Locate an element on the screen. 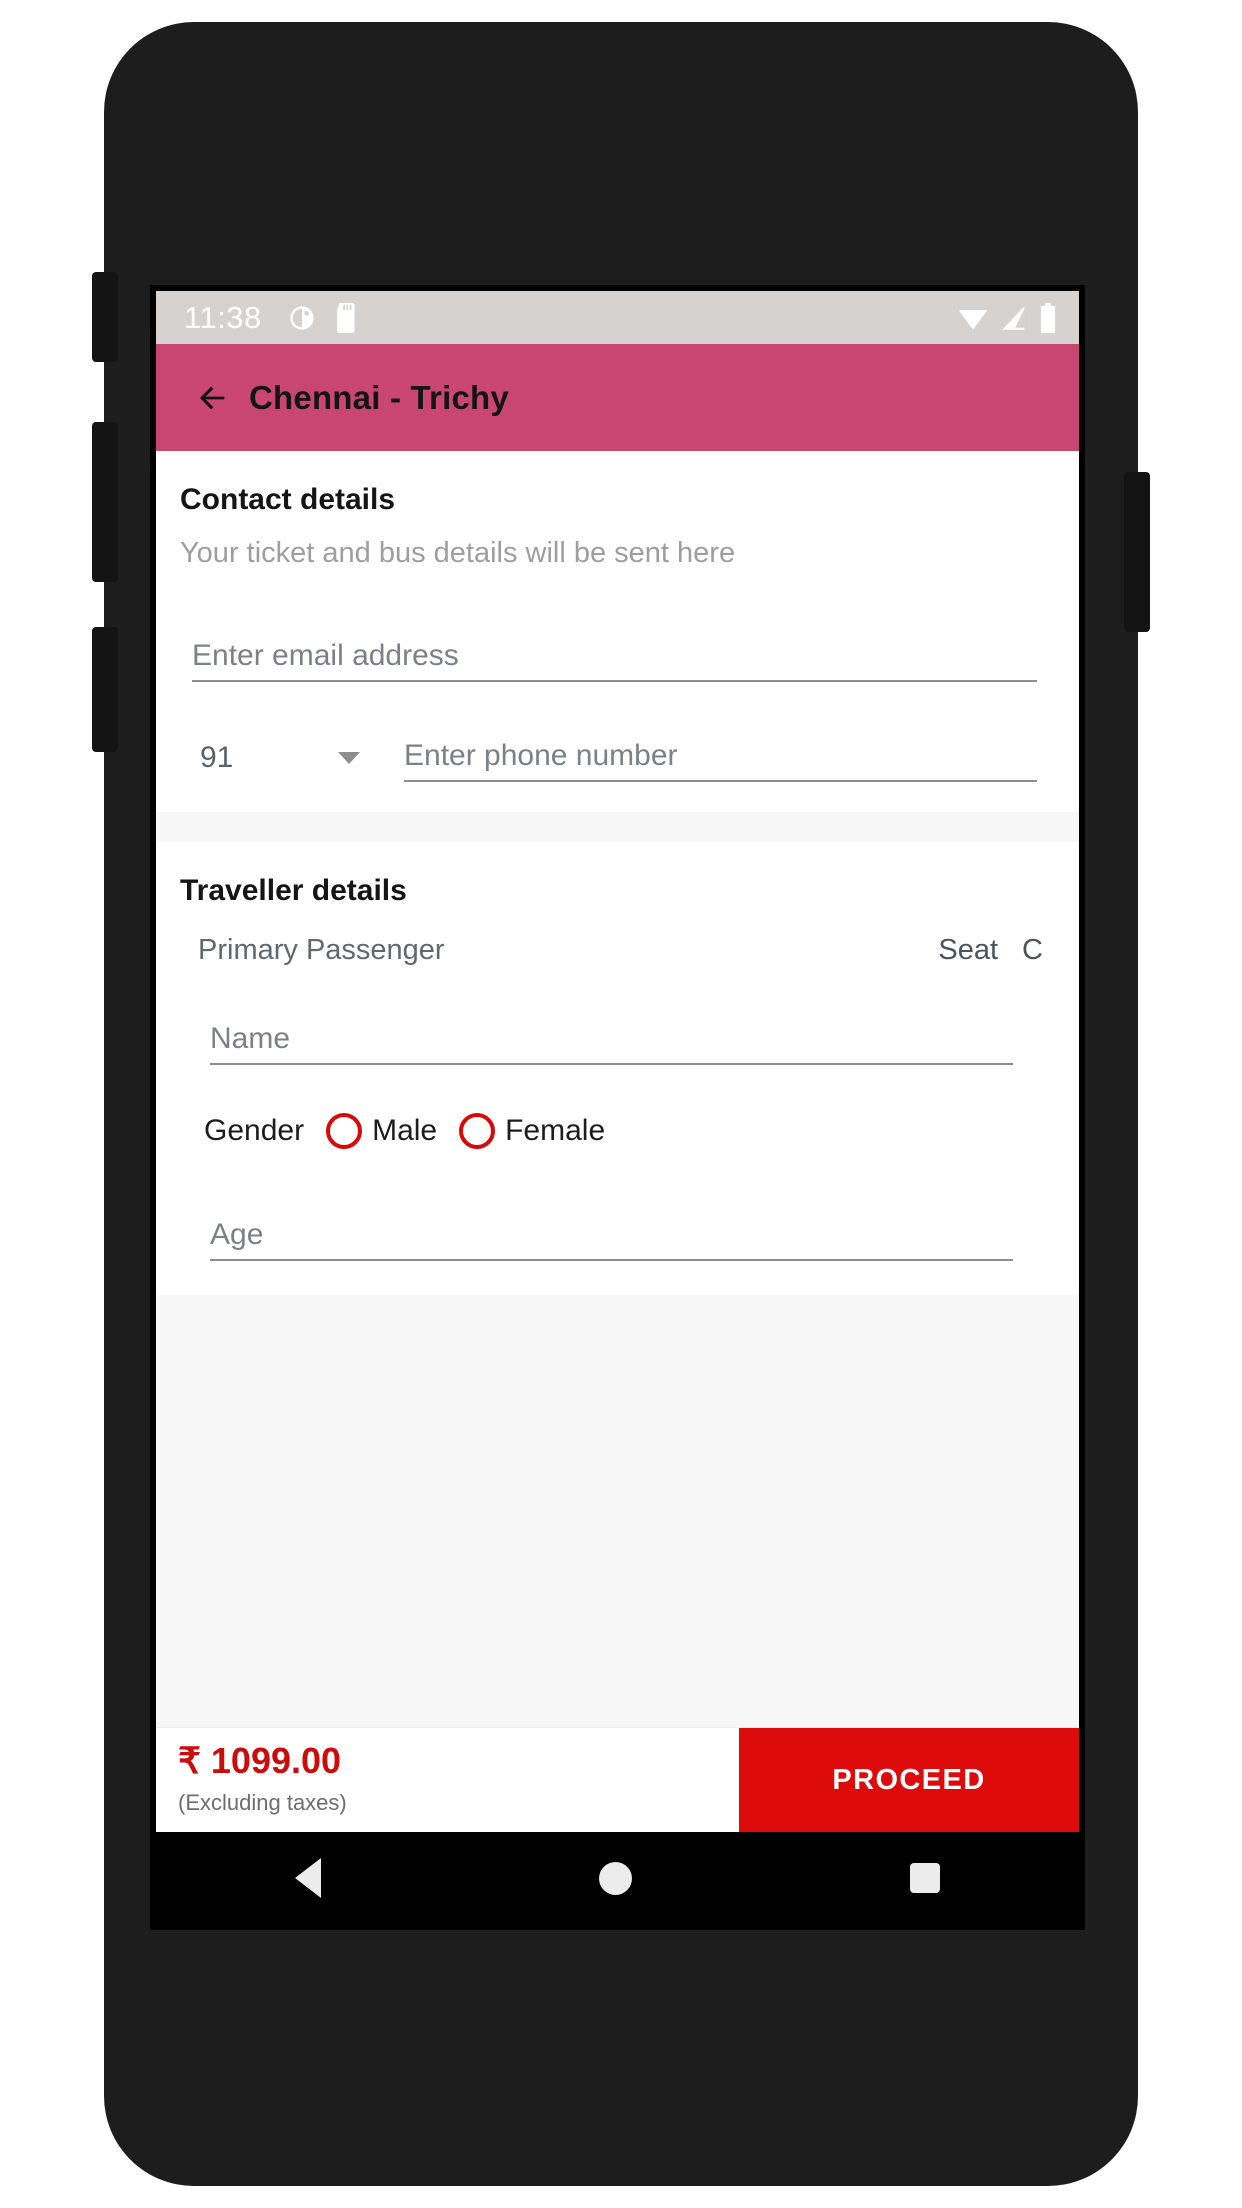 The height and width of the screenshot is (2208, 1242). app-bar: Chennai - Trichy is located at coordinates (617, 397).